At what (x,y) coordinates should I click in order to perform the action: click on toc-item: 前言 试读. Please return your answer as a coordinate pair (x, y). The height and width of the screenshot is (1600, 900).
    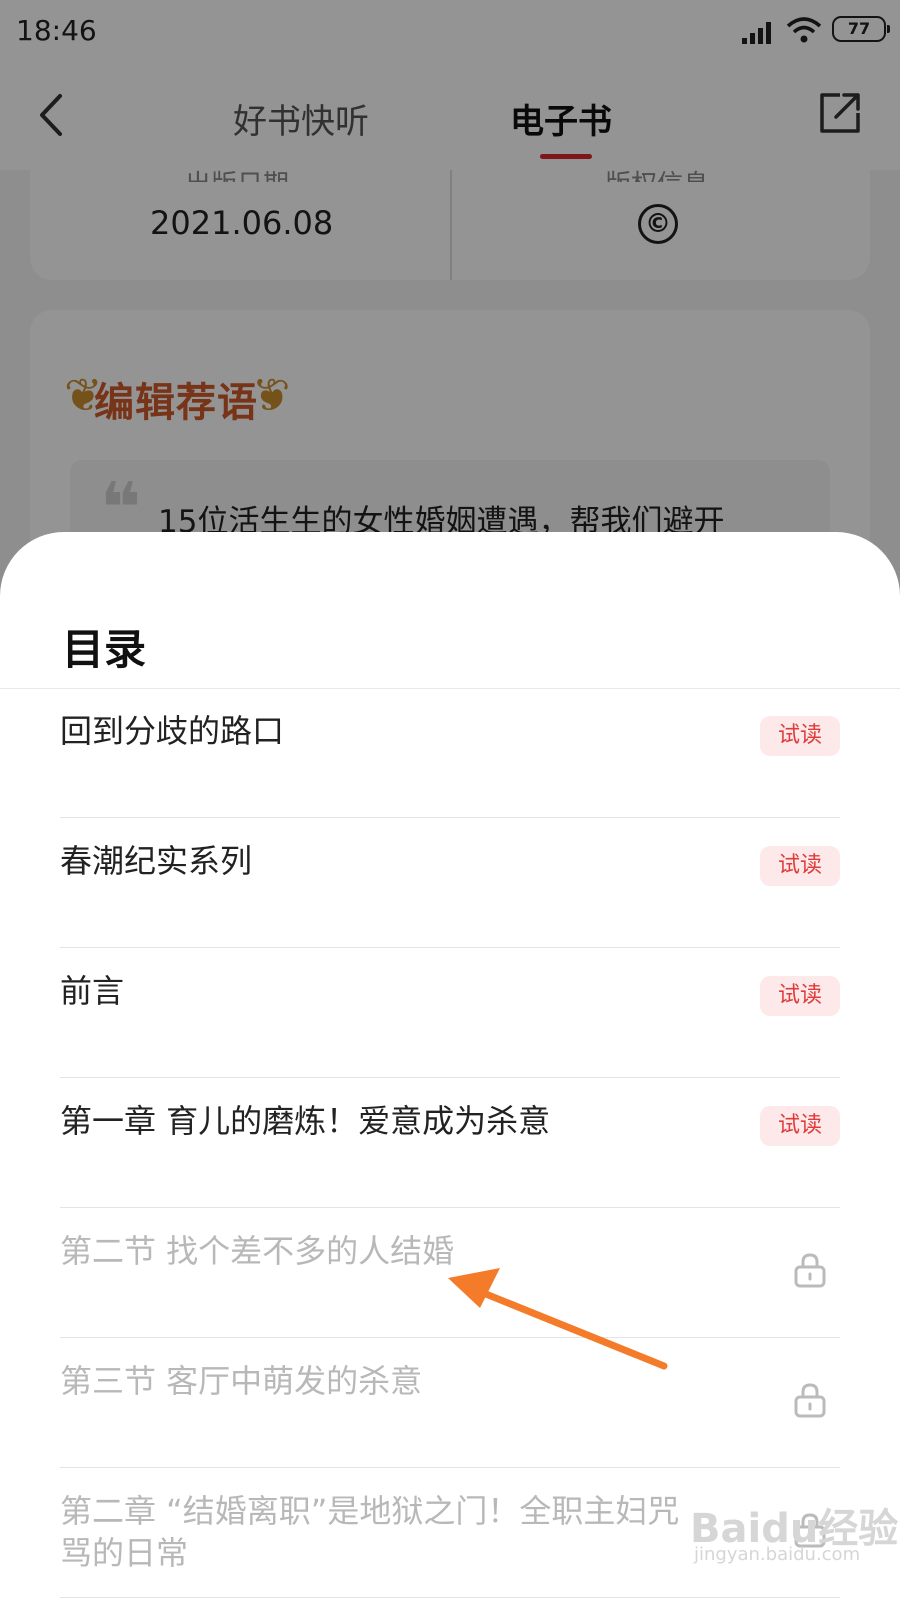
    Looking at the image, I should click on (450, 1013).